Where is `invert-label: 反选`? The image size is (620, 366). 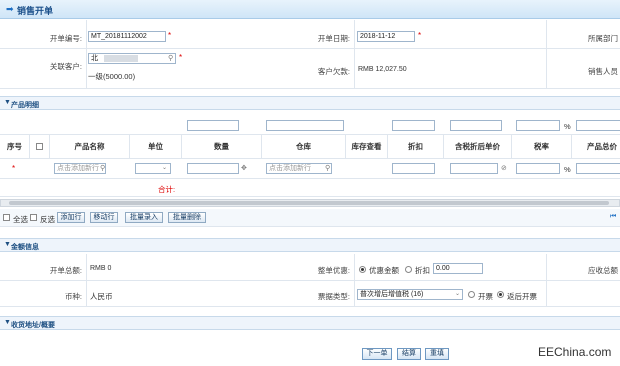
invert-label: 反选 is located at coordinates (47, 219).